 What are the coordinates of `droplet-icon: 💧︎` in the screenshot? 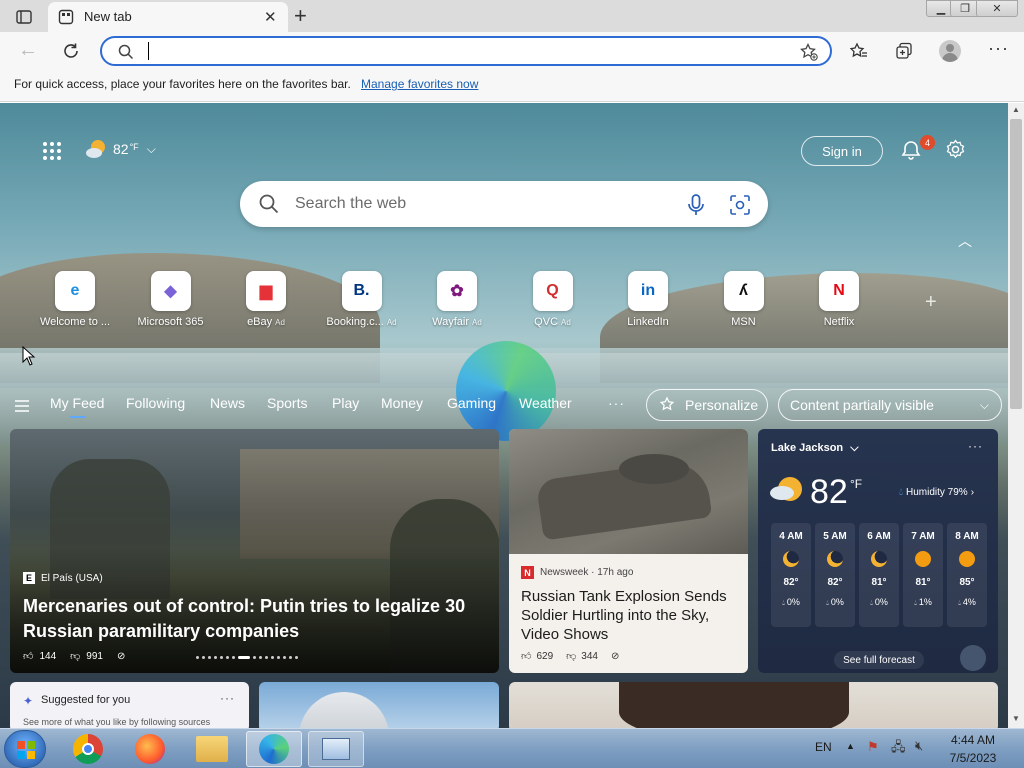 It's located at (827, 603).